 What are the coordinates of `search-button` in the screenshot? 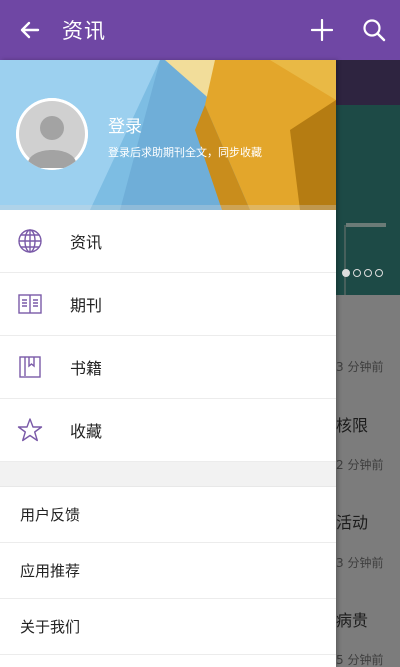 It's located at (374, 30).